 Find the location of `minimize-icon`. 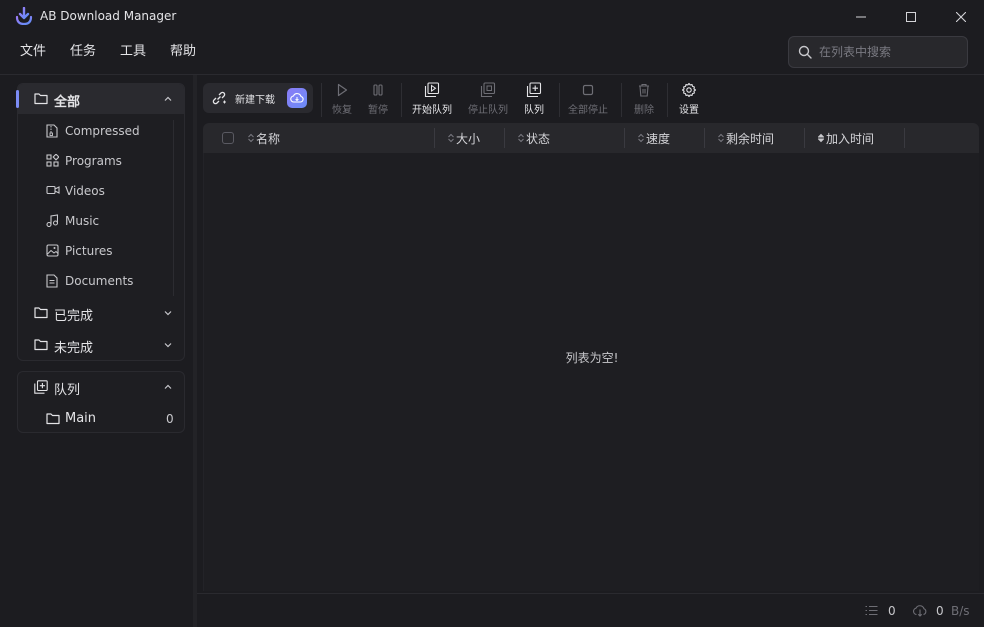

minimize-icon is located at coordinates (861, 17).